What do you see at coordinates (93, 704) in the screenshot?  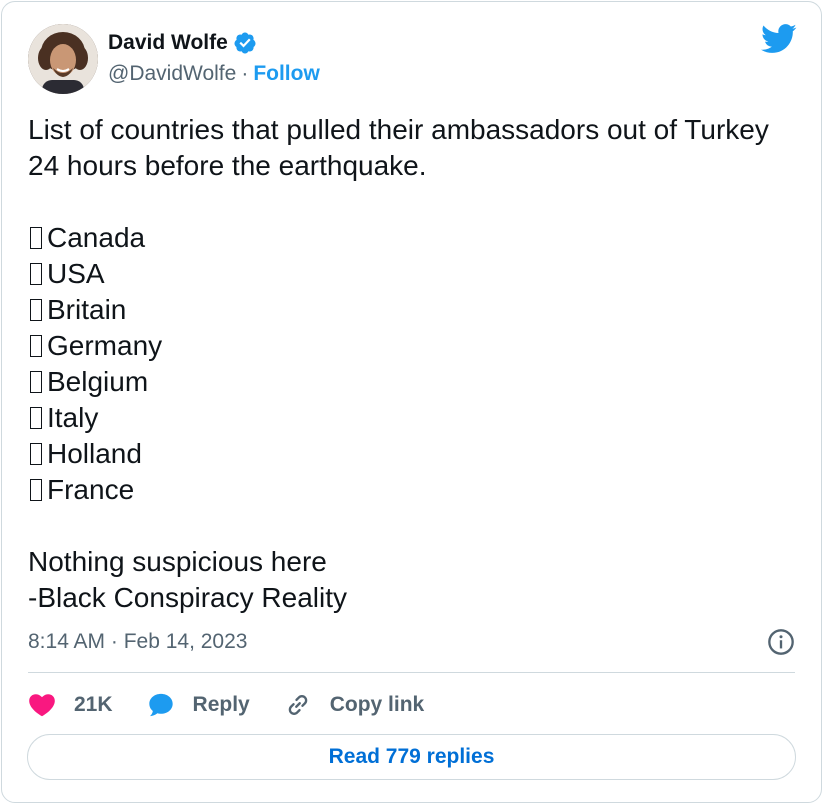 I see `likes-count: 21K` at bounding box center [93, 704].